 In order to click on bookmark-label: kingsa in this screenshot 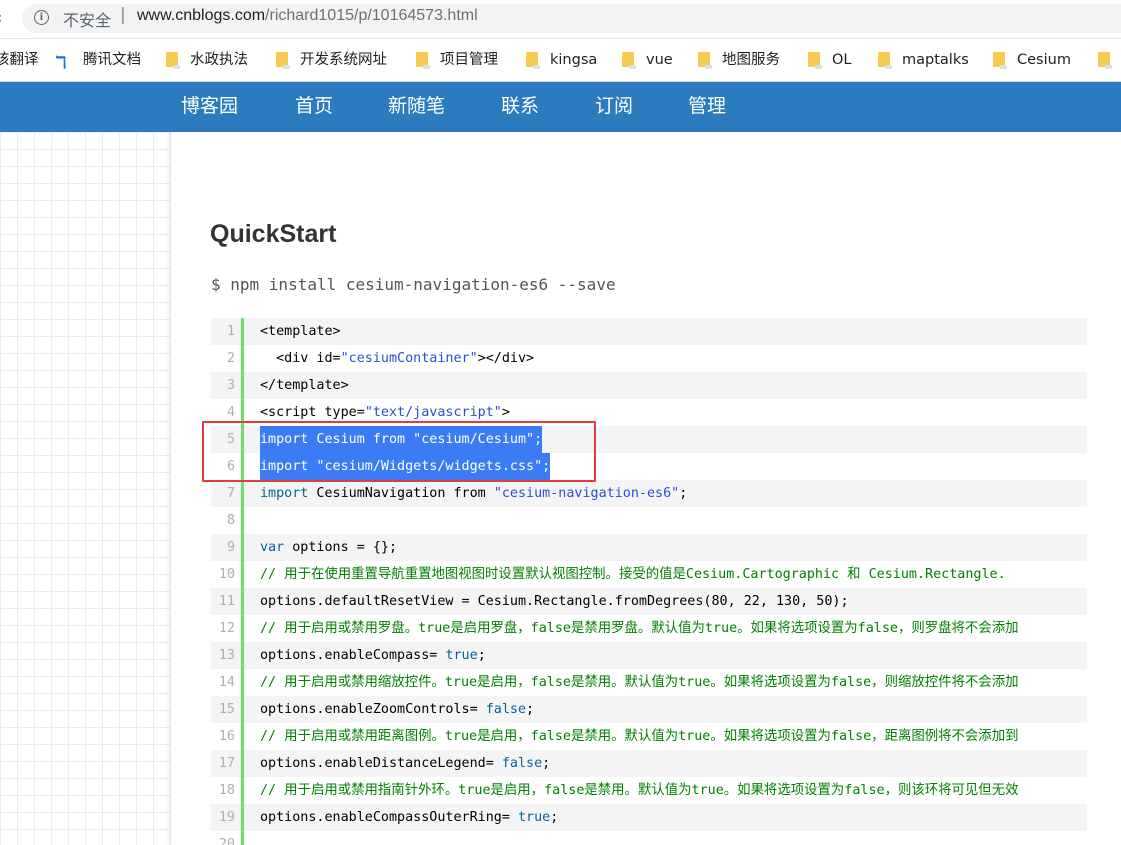, I will do `click(574, 60)`.